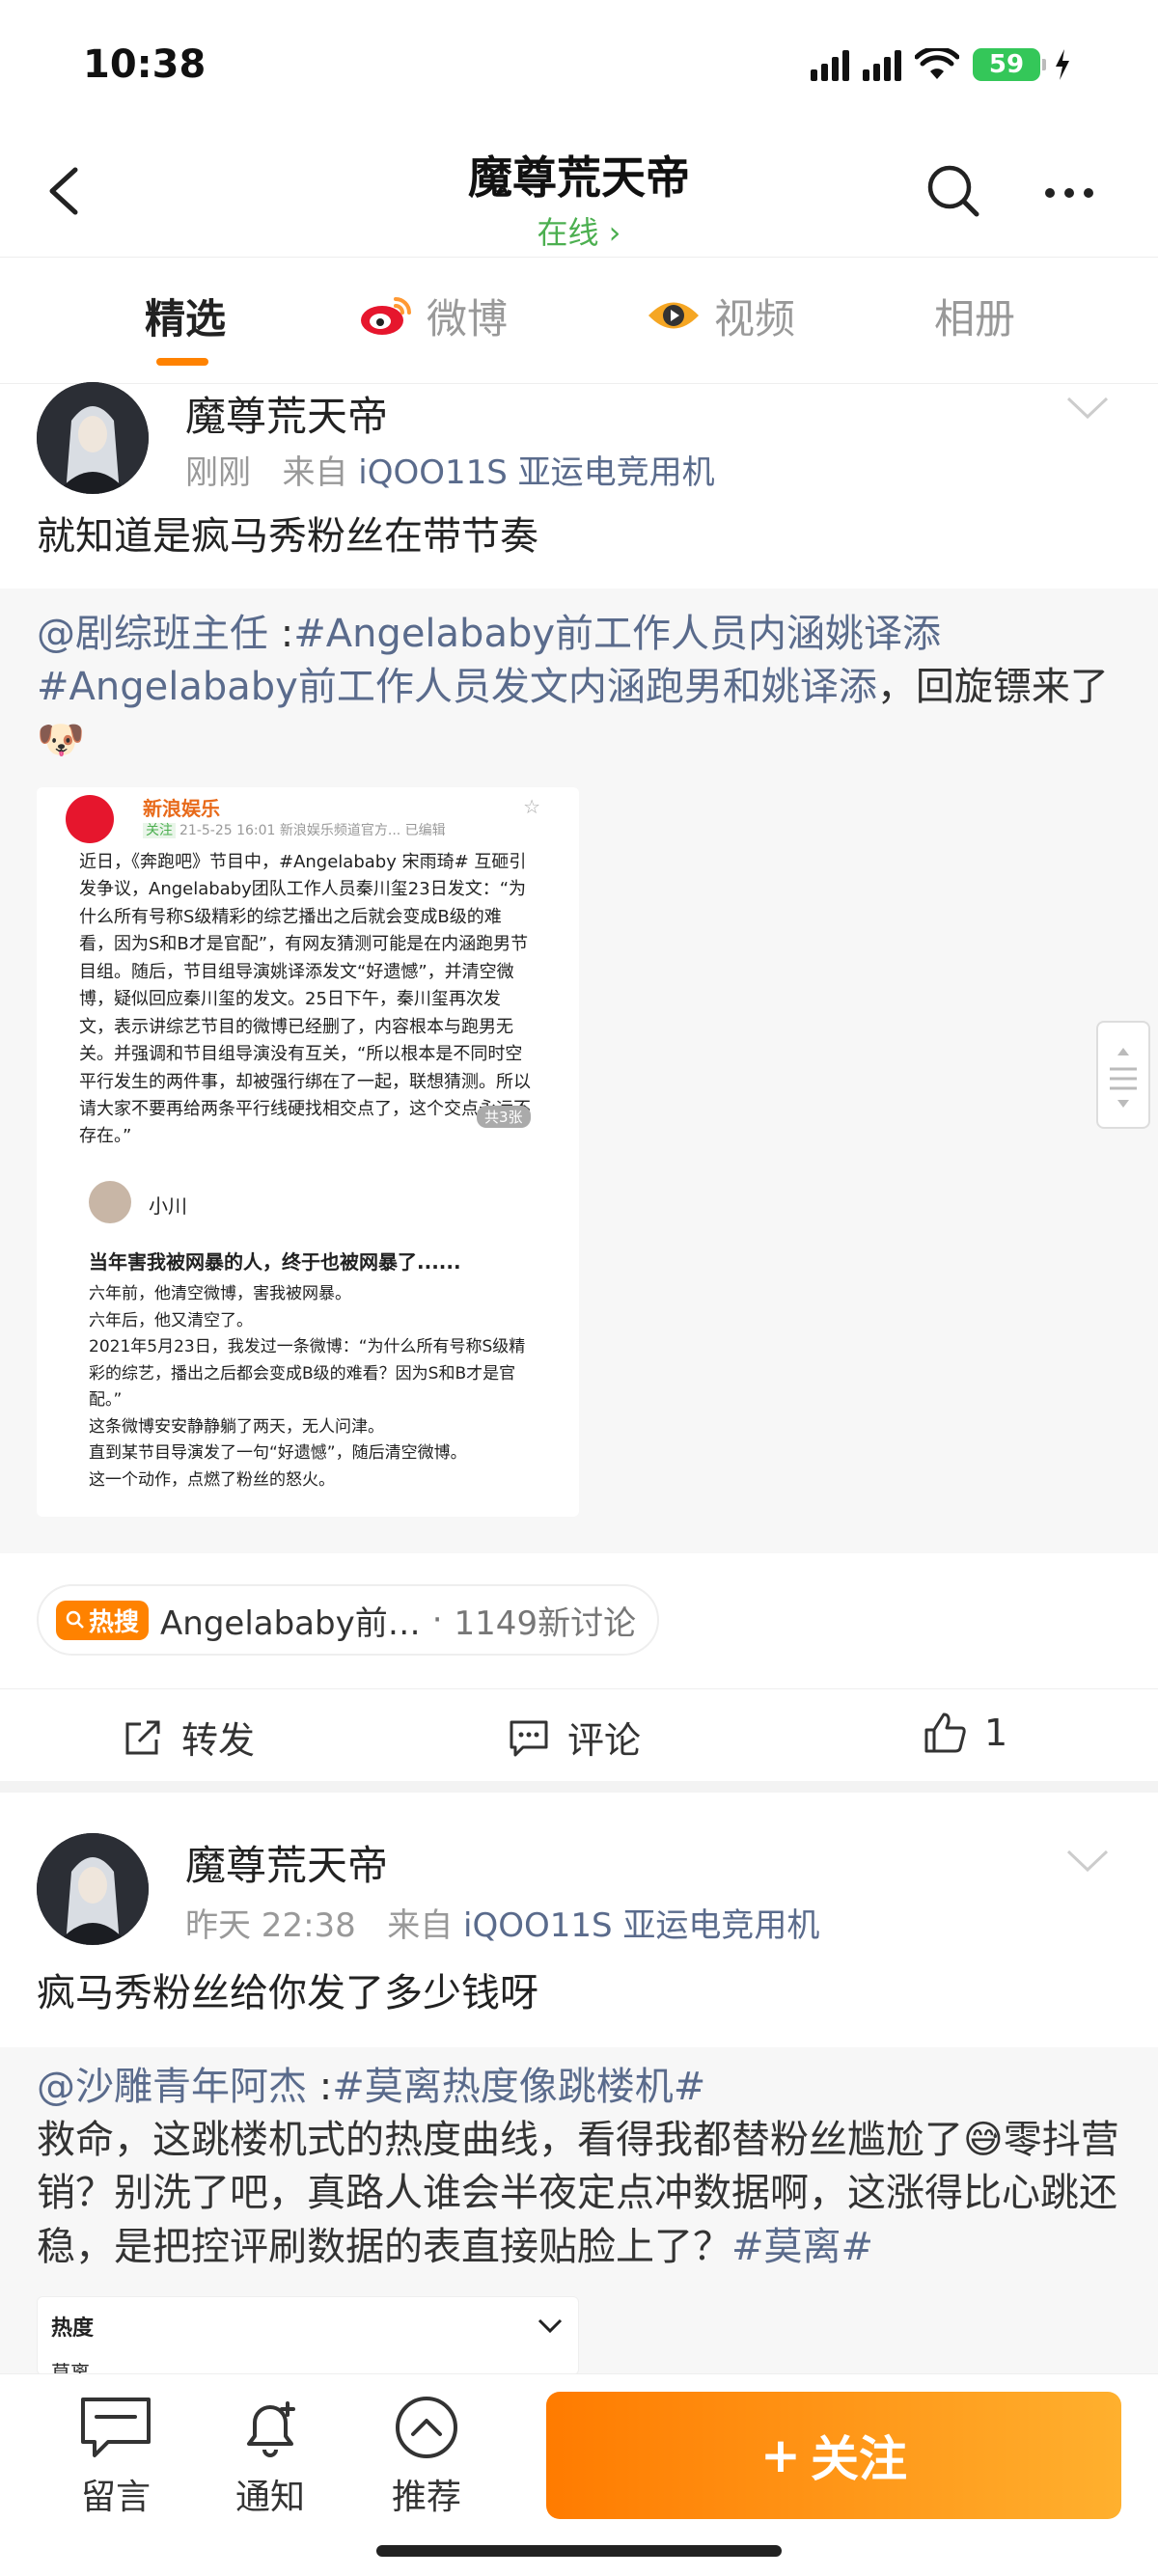  What do you see at coordinates (312, 830) in the screenshot?
I see `image-meta-text: 21-5-25 16:01 新浪娱乐频道官方... 已编辑` at bounding box center [312, 830].